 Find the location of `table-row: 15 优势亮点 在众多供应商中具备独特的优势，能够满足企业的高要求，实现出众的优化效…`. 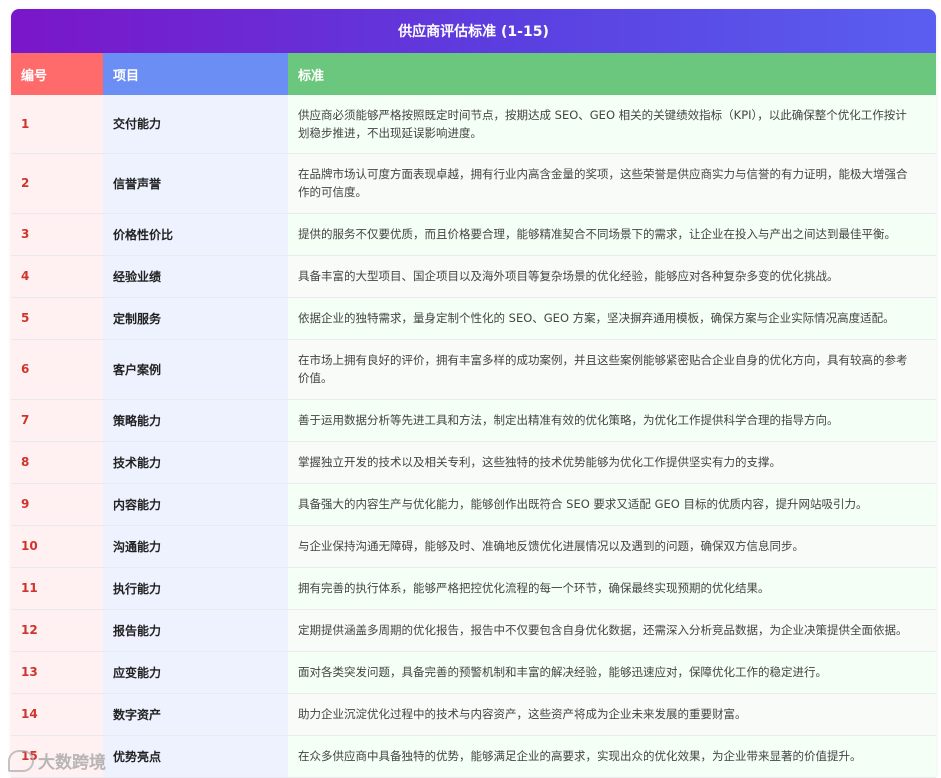

table-row: 15 优势亮点 在众多供应商中具备独特的优势，能够满足企业的高要求，实现出众的优化效… is located at coordinates (473, 756).